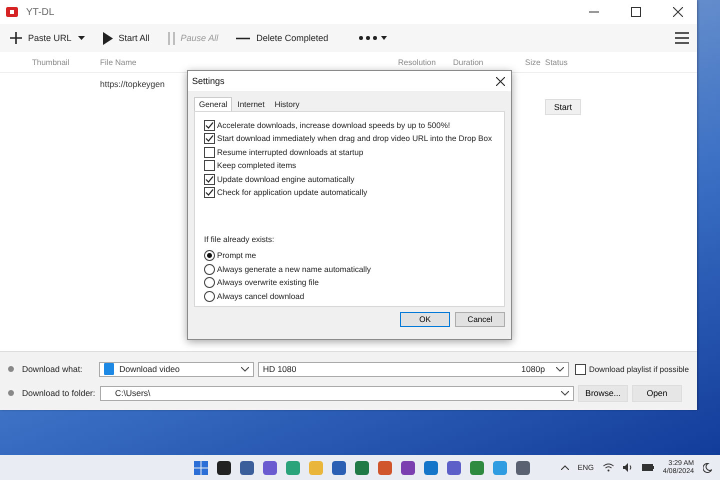 This screenshot has width=720, height=480. Describe the element at coordinates (240, 240) in the screenshot. I see `file-exists-label: If file already exists:` at that location.